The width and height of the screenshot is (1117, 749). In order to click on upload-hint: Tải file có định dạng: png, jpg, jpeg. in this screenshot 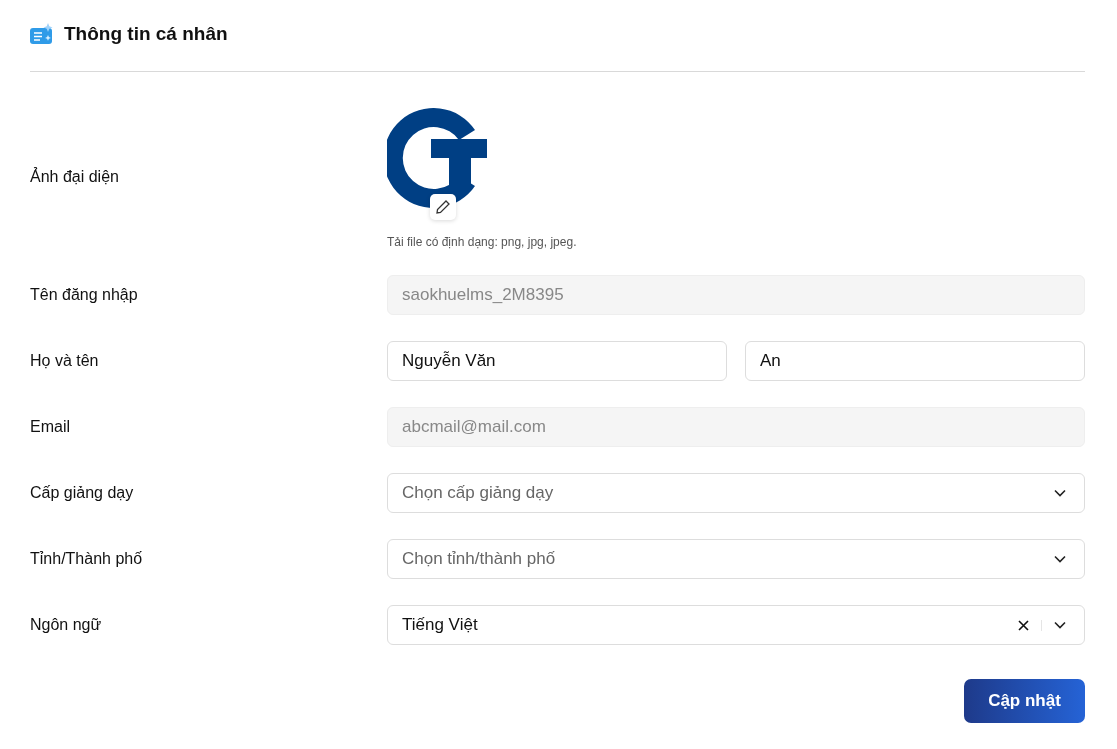, I will do `click(482, 242)`.